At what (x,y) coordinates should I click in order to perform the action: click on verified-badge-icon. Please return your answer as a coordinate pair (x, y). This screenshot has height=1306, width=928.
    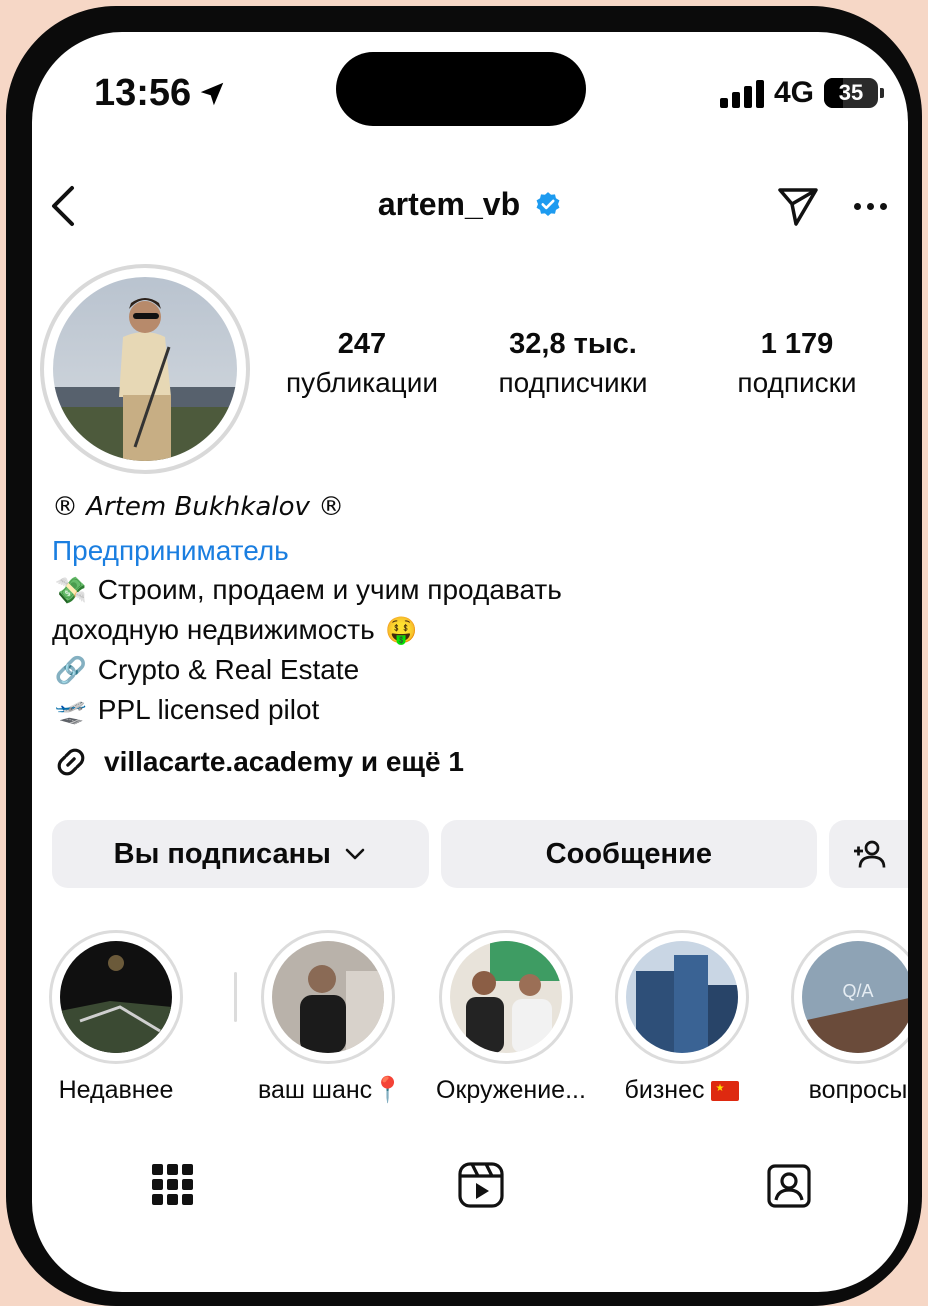
    Looking at the image, I should click on (548, 203).